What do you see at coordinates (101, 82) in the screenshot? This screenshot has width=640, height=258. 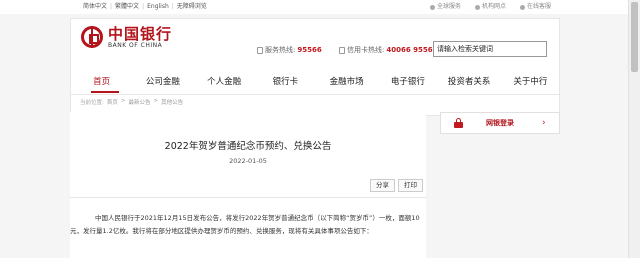 I see `nav-item-home: 首页` at bounding box center [101, 82].